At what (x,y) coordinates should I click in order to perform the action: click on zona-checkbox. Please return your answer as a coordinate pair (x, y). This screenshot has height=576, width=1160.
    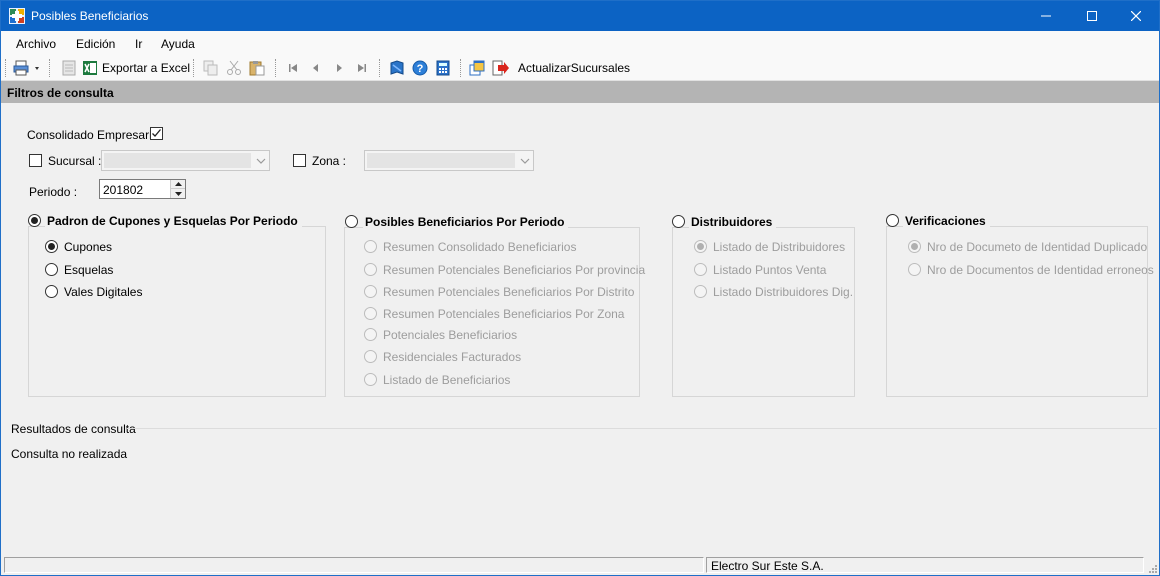
    Looking at the image, I should click on (299, 160).